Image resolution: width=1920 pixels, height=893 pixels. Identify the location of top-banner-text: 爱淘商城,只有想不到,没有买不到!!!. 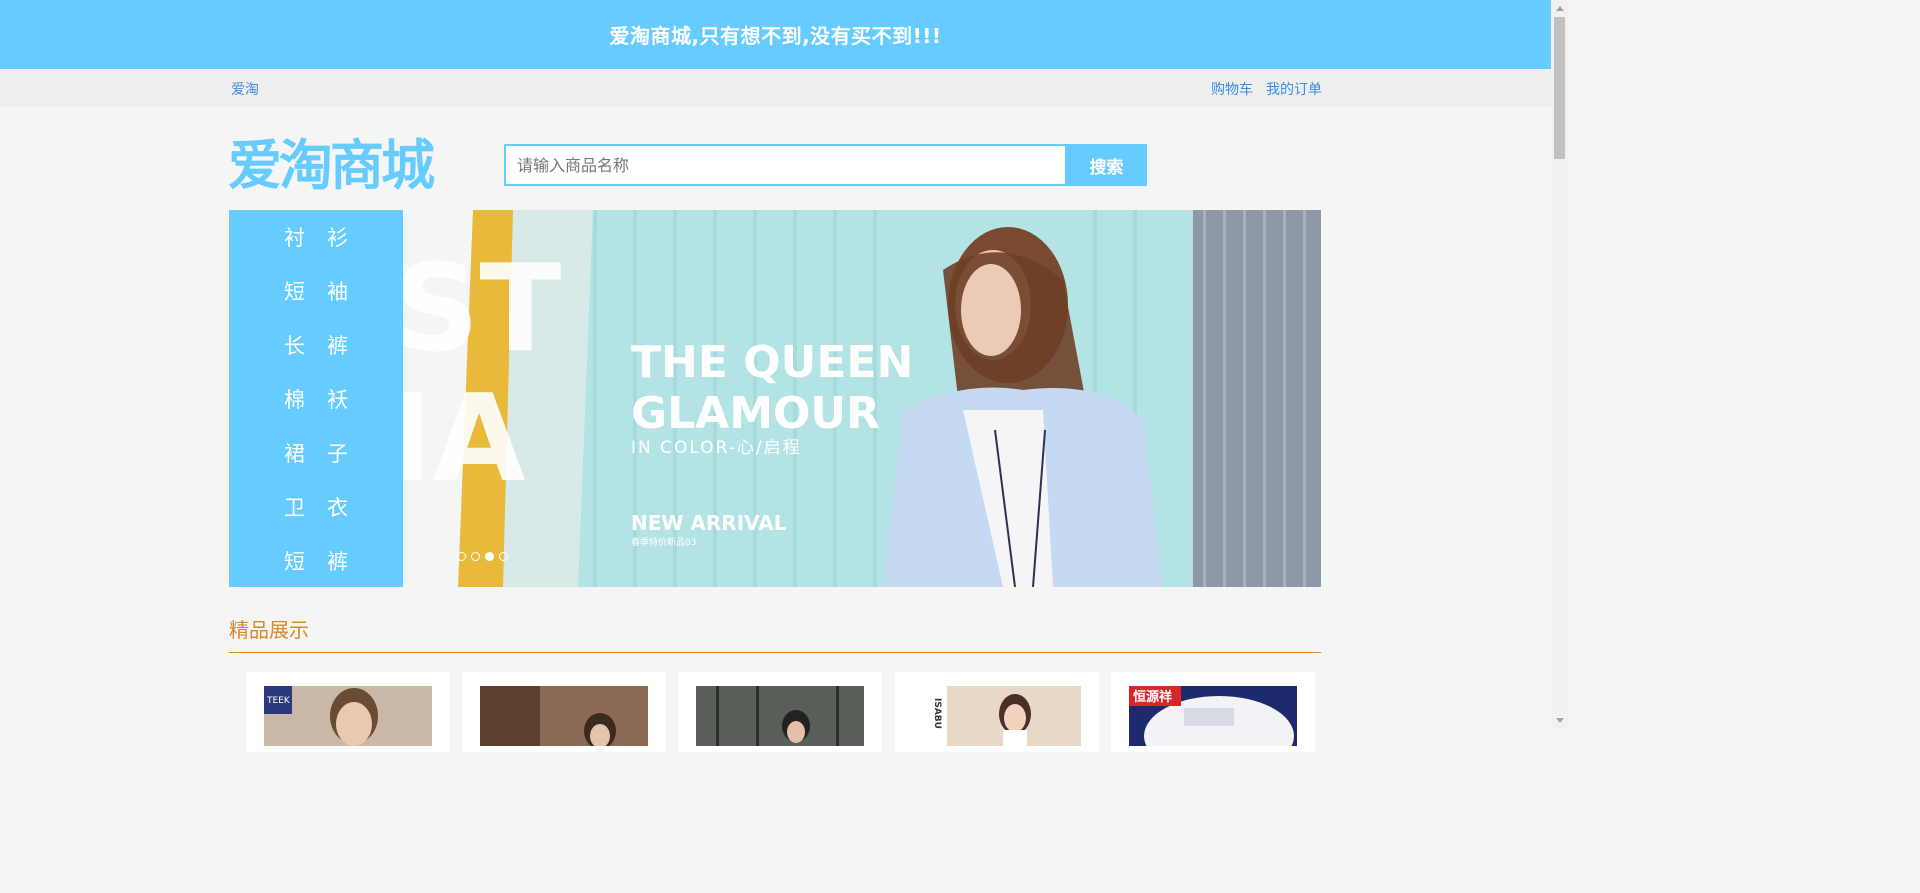
(775, 36).